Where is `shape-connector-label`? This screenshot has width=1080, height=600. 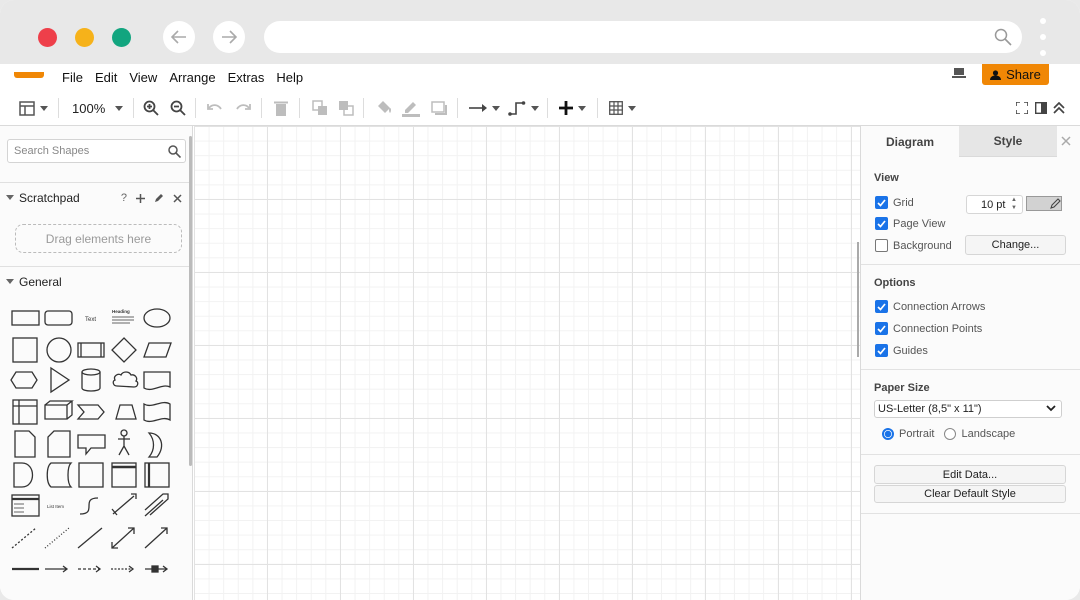 shape-connector-label is located at coordinates (157, 569).